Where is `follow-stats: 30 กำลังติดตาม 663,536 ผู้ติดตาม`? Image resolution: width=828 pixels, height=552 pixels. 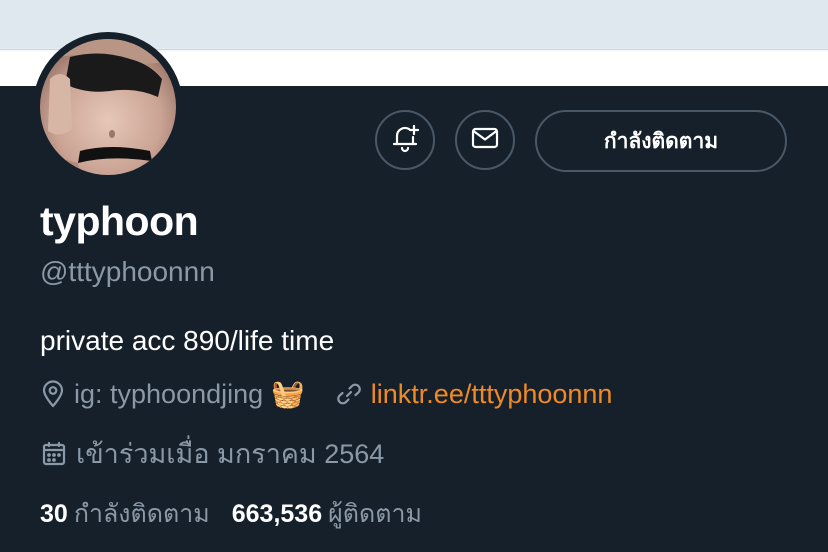
follow-stats: 30 กำลังติดตาม 663,536 ผู้ติดตาม is located at coordinates (231, 514).